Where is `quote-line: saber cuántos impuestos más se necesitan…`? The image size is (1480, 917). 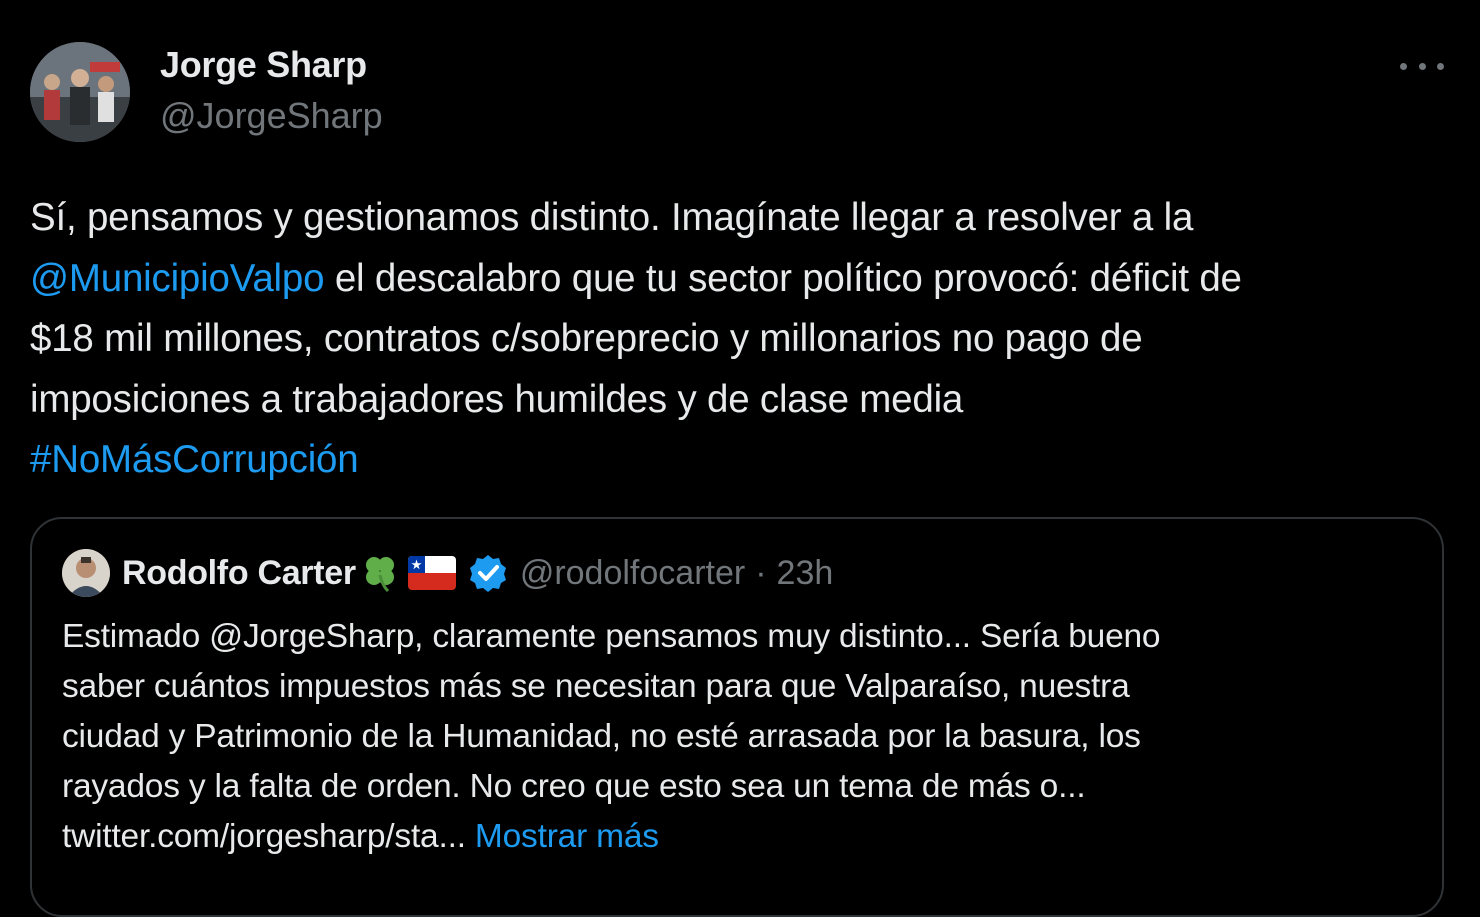
quote-line: saber cuántos impuestos más se necesitan… is located at coordinates (742, 687).